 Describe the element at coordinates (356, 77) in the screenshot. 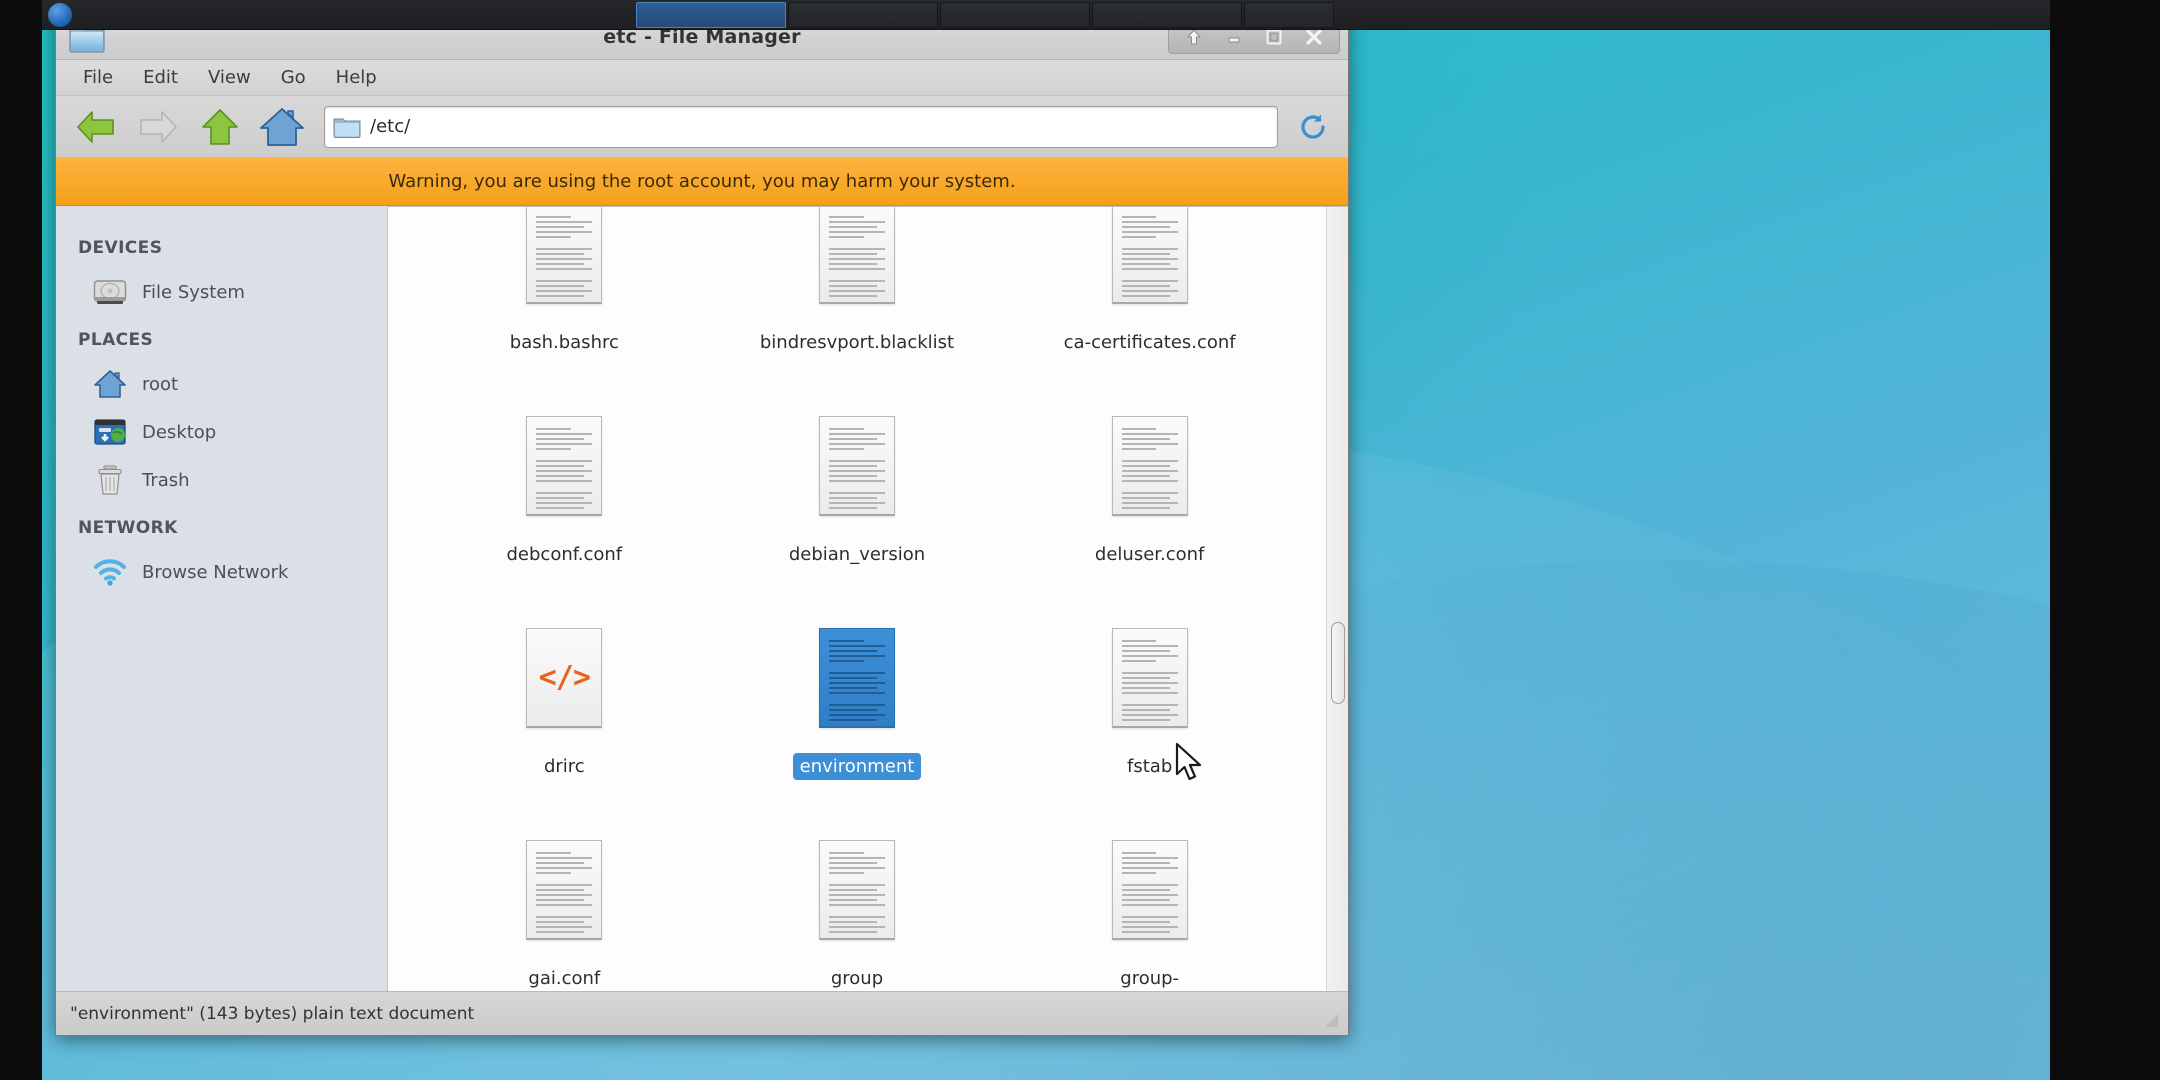

I see `menu-help: Help` at that location.